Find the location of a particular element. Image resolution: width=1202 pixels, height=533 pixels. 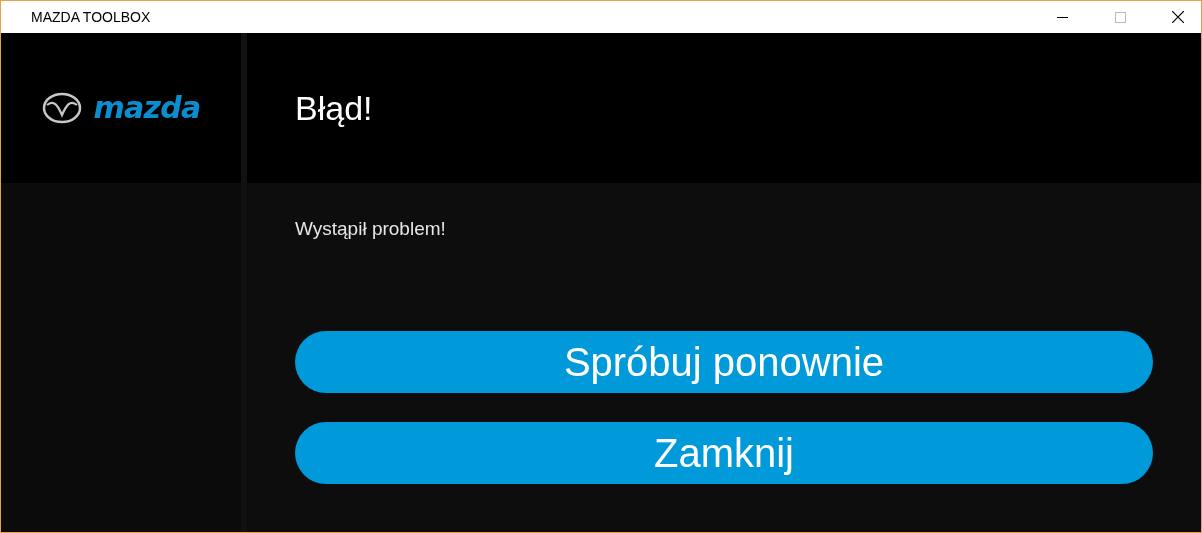

minimize-icon is located at coordinates (1062, 17).